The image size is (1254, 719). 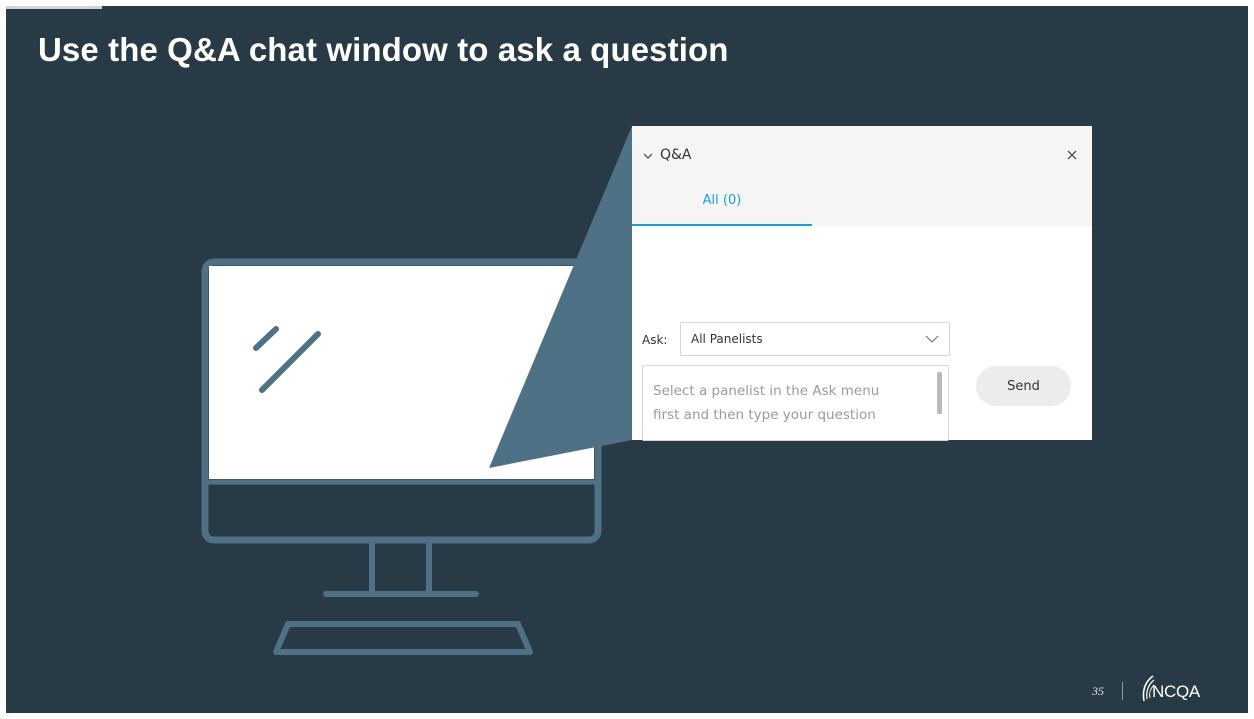 What do you see at coordinates (403, 638) in the screenshot?
I see `keyboard` at bounding box center [403, 638].